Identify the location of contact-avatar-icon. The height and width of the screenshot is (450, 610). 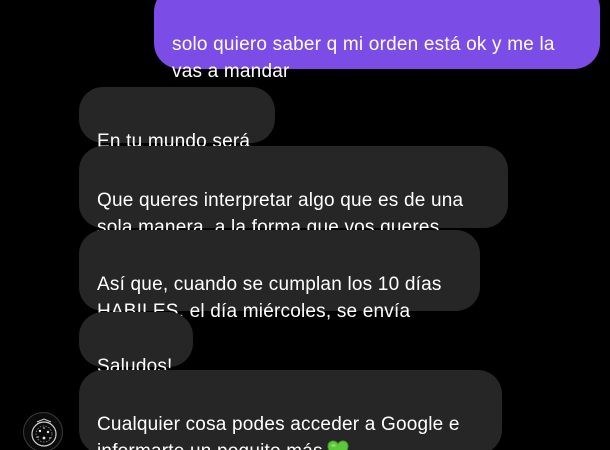
(43, 431).